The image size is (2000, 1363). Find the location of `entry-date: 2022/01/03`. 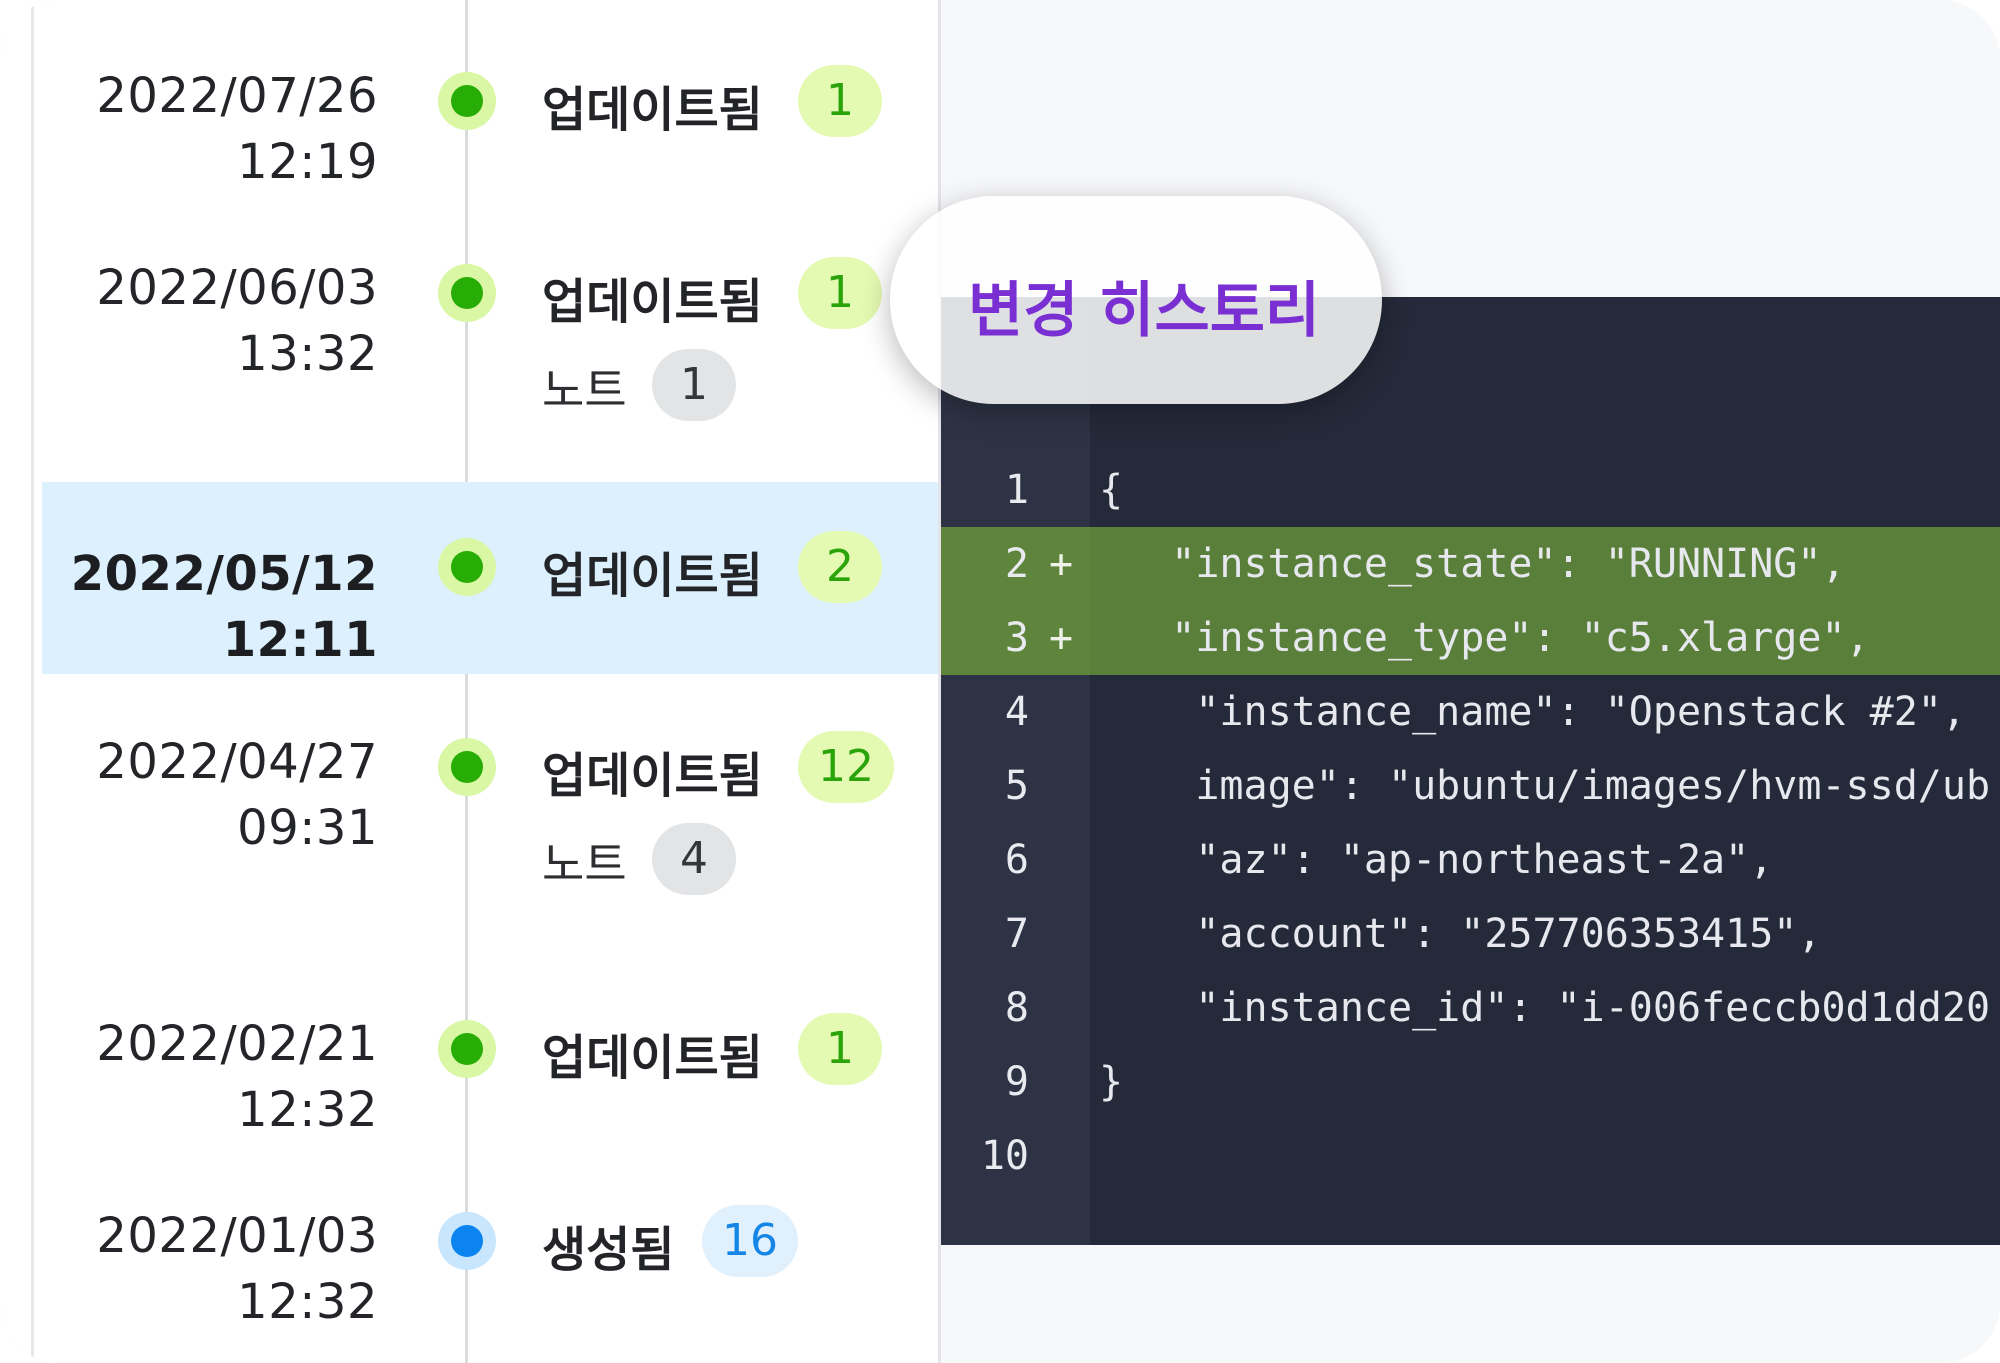

entry-date: 2022/01/03 is located at coordinates (237, 1236).